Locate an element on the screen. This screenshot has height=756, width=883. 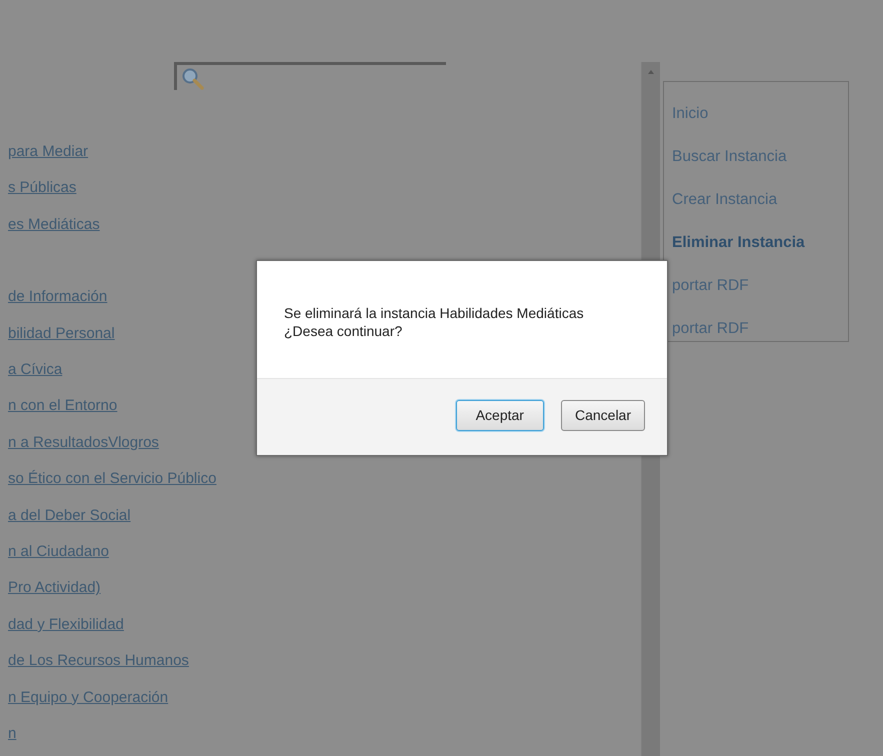
dialog-question: ¿Desea continuar? is located at coordinates (344, 331).